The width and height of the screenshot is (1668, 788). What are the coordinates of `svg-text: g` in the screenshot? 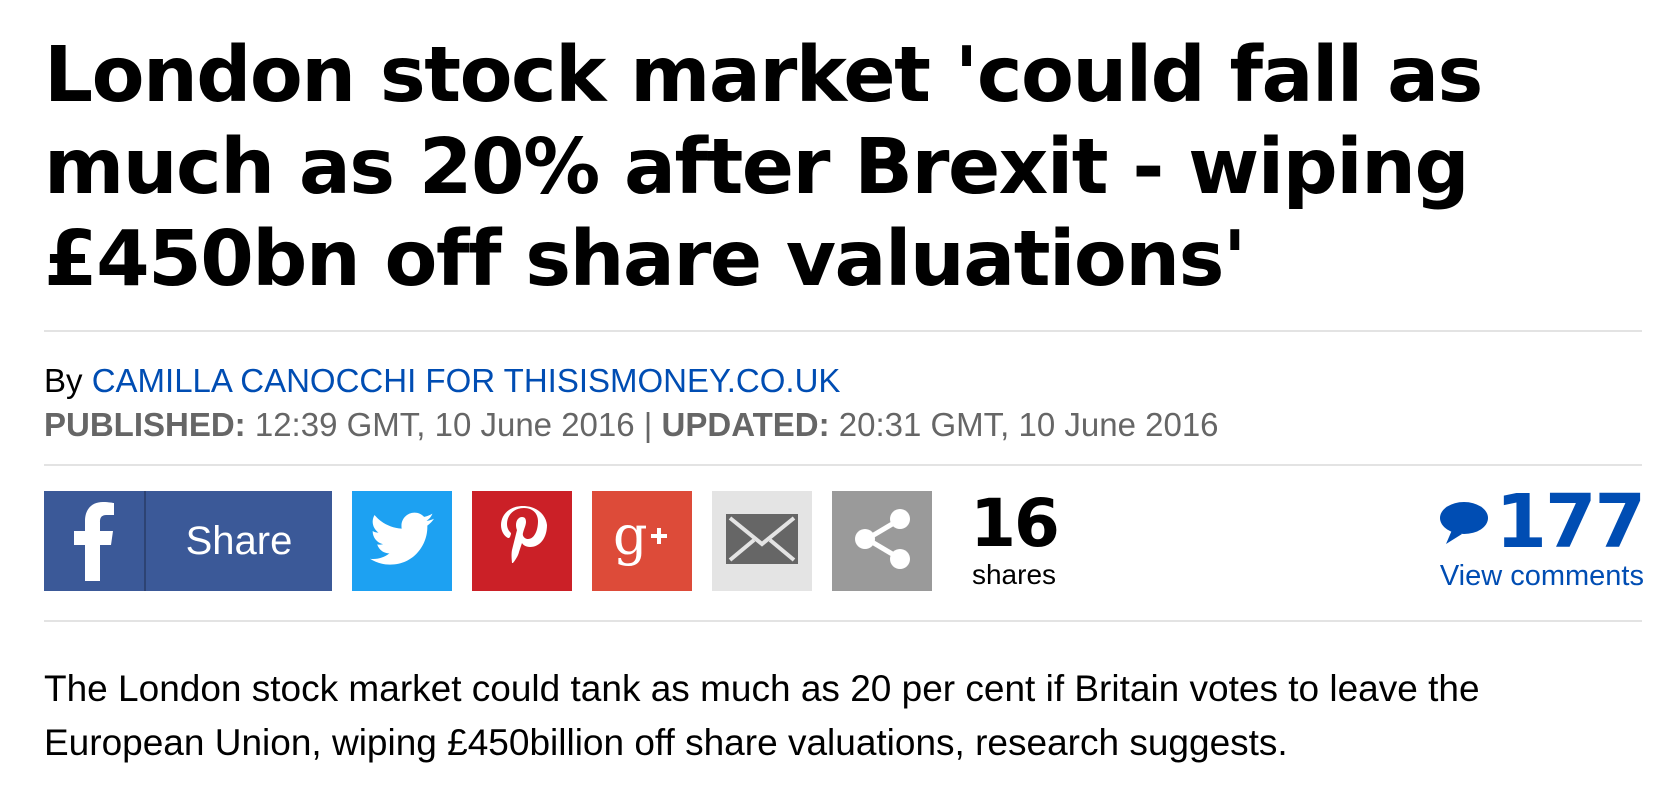 It's located at (630, 535).